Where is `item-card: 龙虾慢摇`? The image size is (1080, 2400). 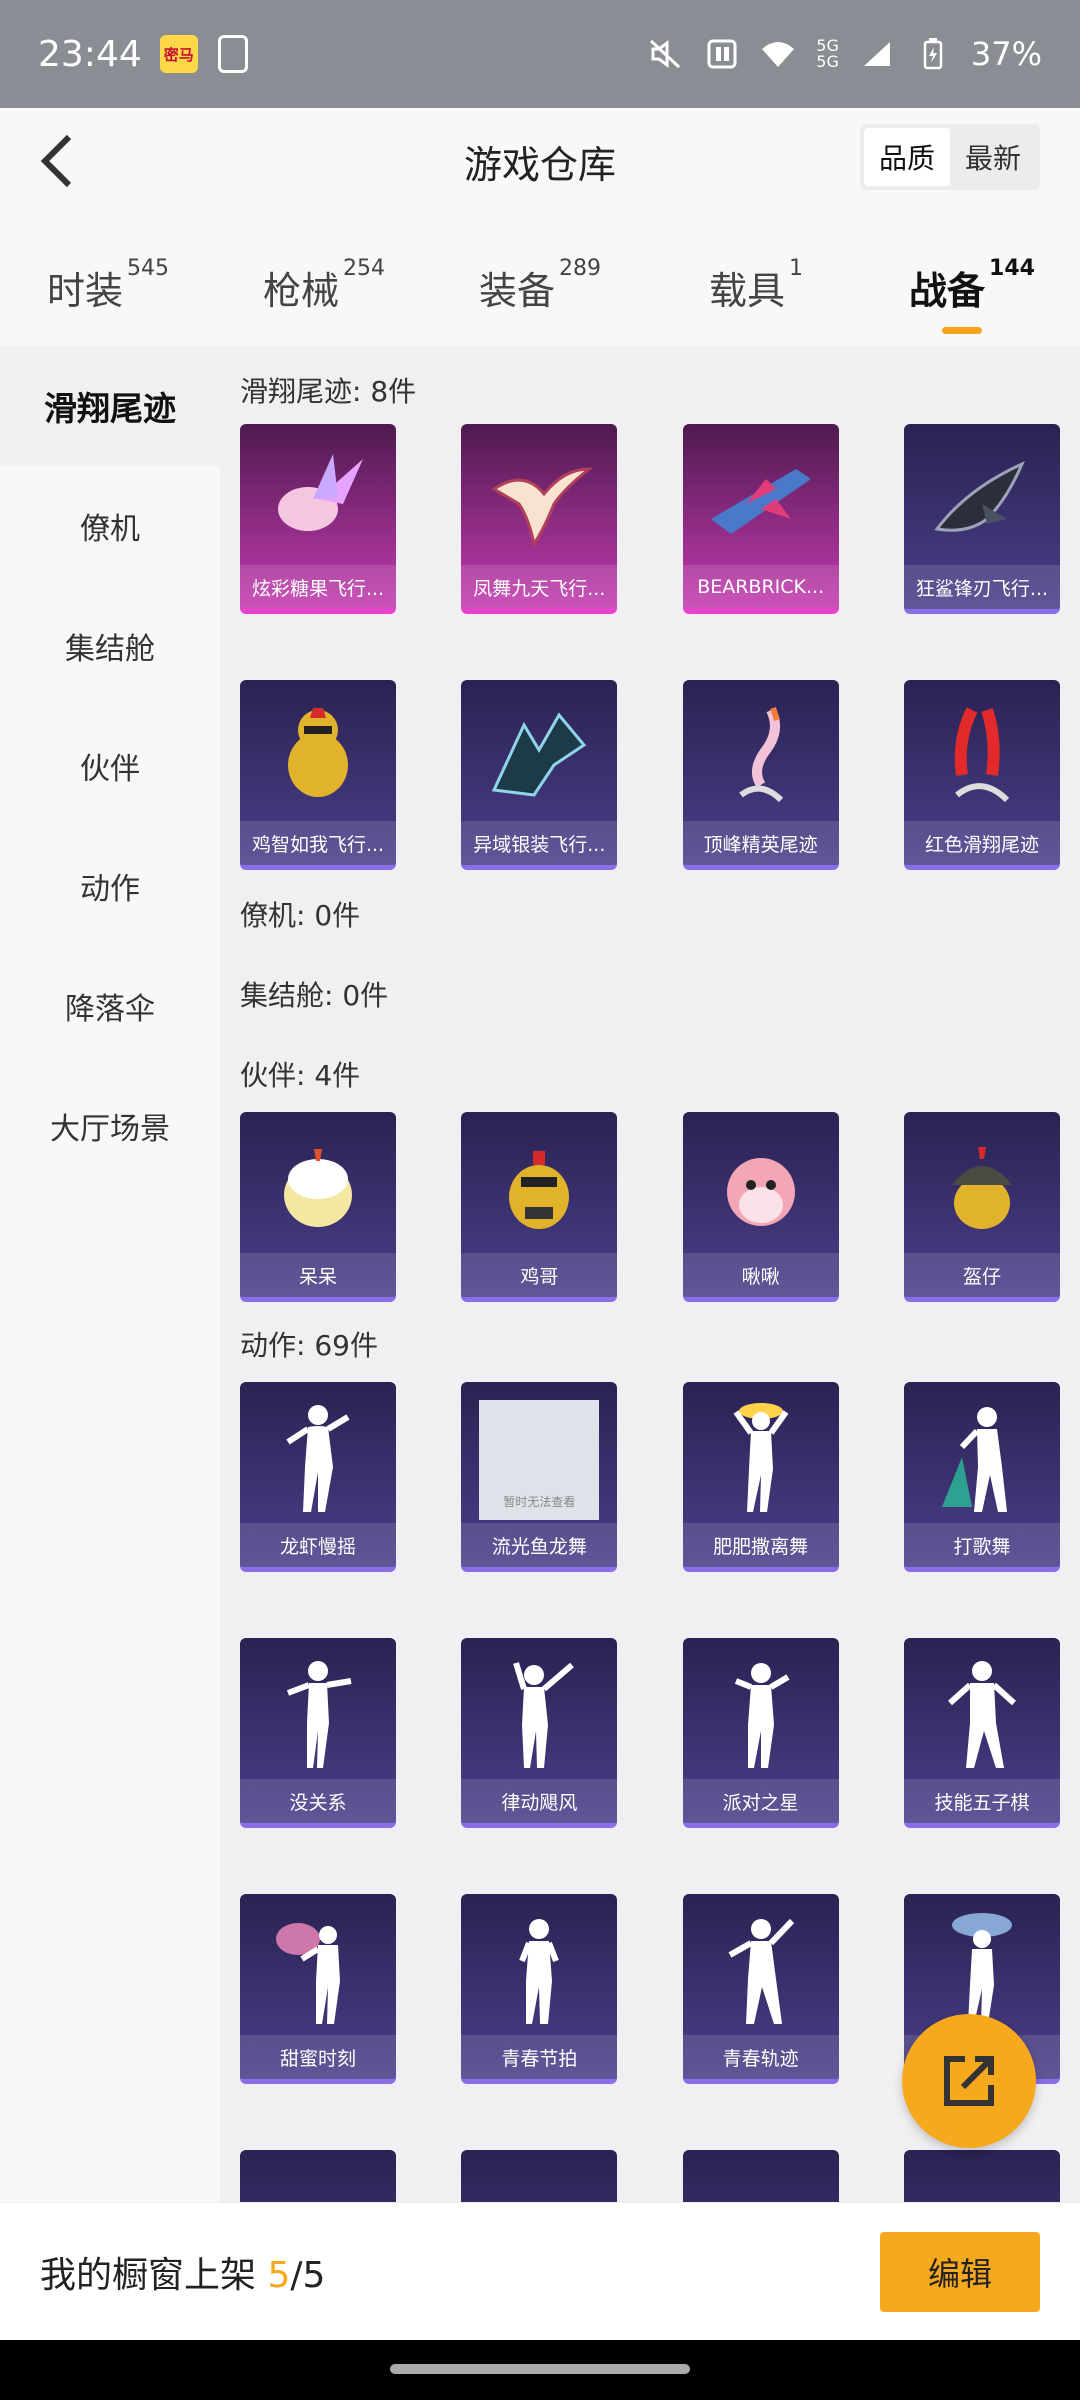 item-card: 龙虾慢摇 is located at coordinates (318, 1477).